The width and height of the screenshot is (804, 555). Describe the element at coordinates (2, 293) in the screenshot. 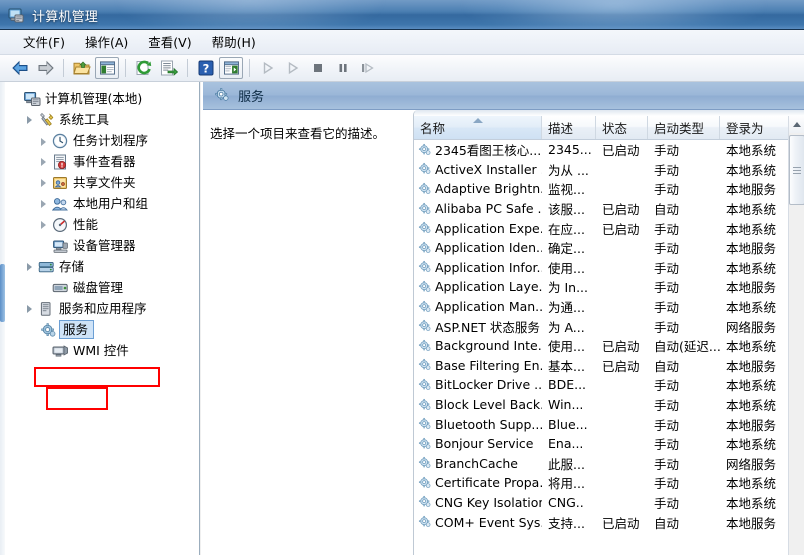

I see `tree-scrollbar-thumb` at that location.